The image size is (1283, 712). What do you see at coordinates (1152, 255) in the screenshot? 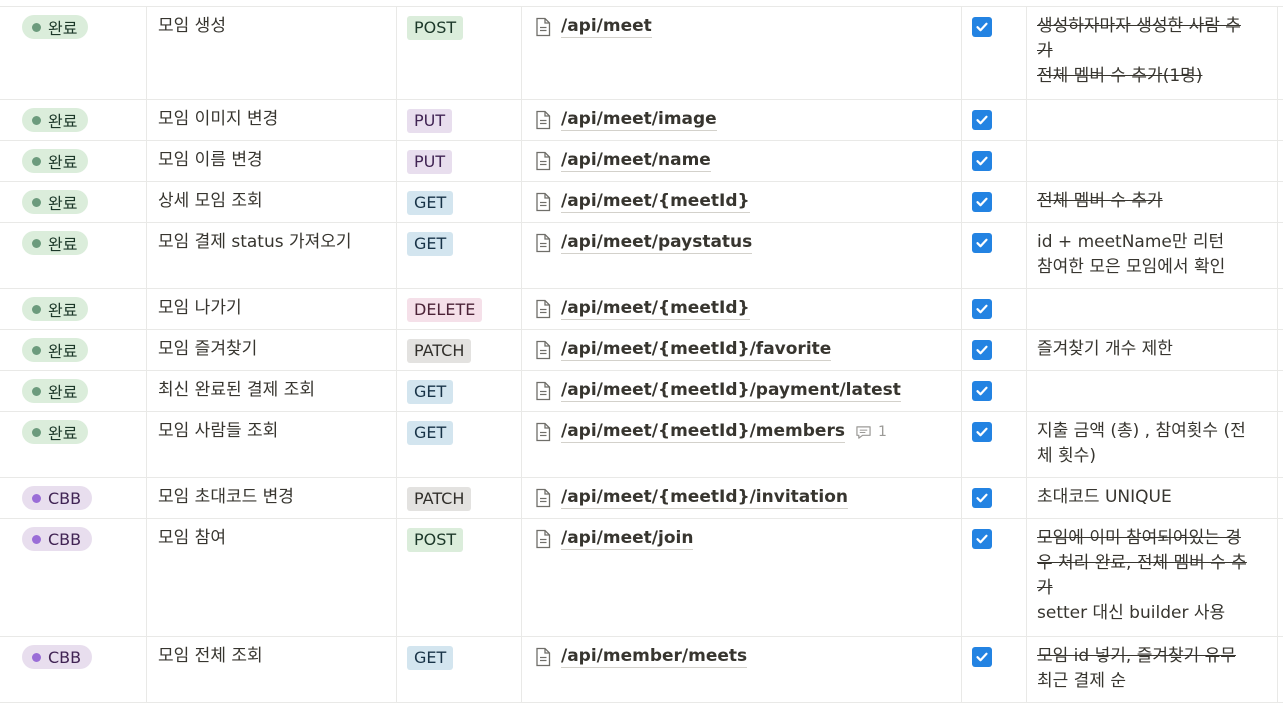
I see `notes-cell: id + meetName만 리턴 참여한 모은 모임에서 확인` at bounding box center [1152, 255].